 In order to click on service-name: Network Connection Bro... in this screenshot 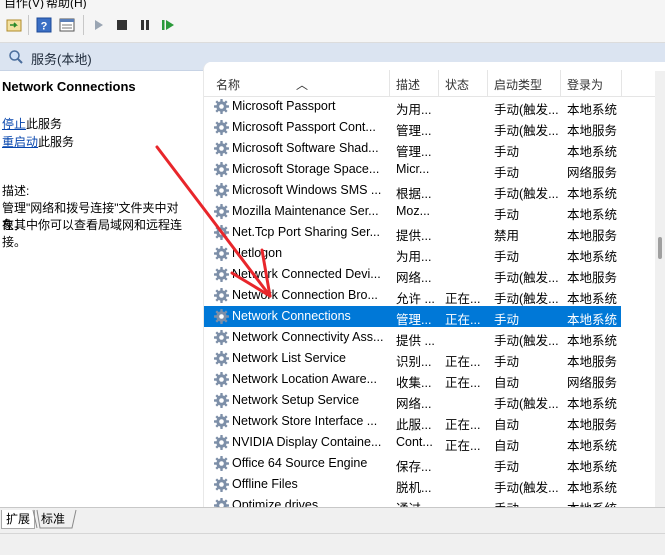, I will do `click(305, 295)`.